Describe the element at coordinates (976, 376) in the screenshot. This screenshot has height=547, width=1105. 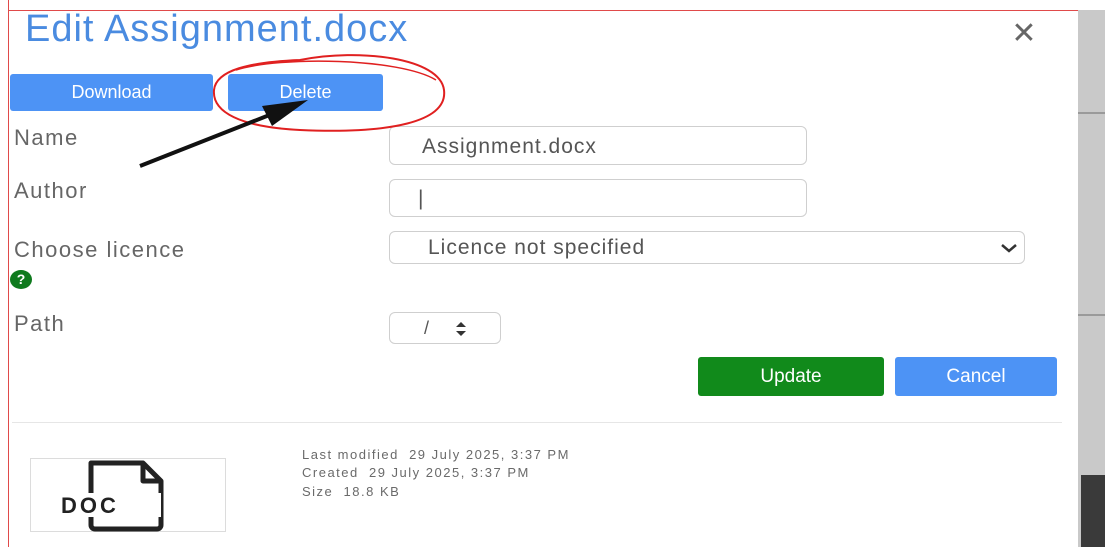
I see `cancel-button: Cancel` at that location.